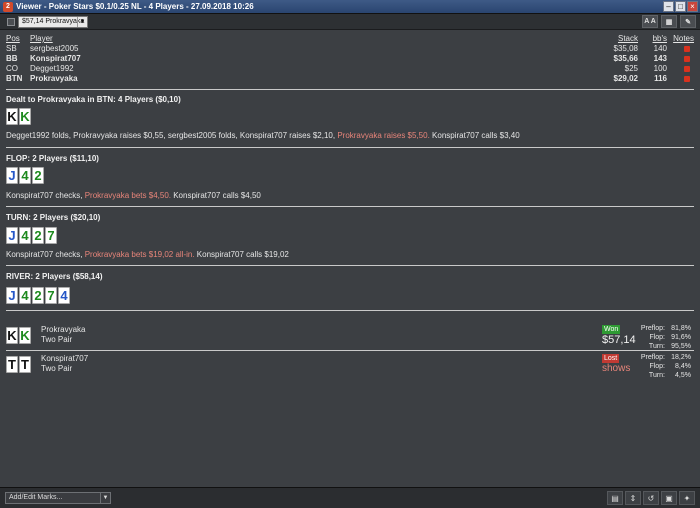 This screenshot has width=700, height=508. What do you see at coordinates (383, 135) in the screenshot?
I see `hero-action-text: Prokravyaka raises $5,50.` at bounding box center [383, 135].